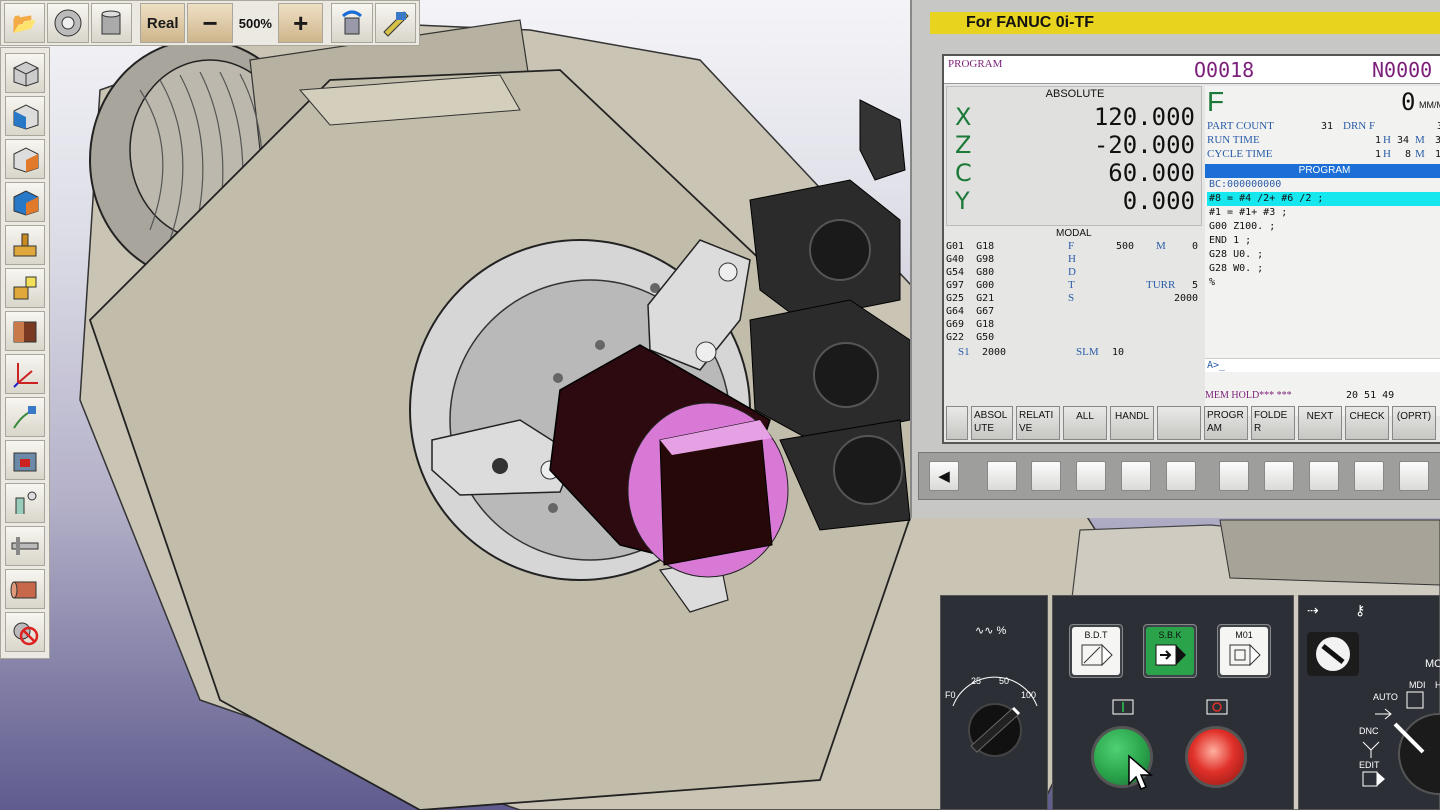 Image resolution: width=1440 pixels, height=810 pixels. What do you see at coordinates (1370, 779) in the screenshot?
I see `edit-icon` at bounding box center [1370, 779].